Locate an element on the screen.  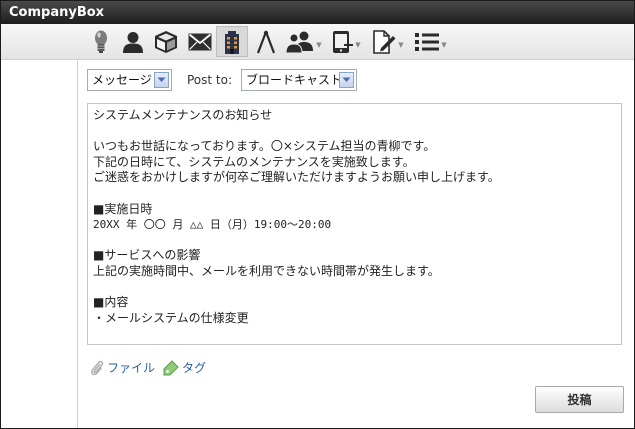
app-title: CompanyBox is located at coordinates (317, 12).